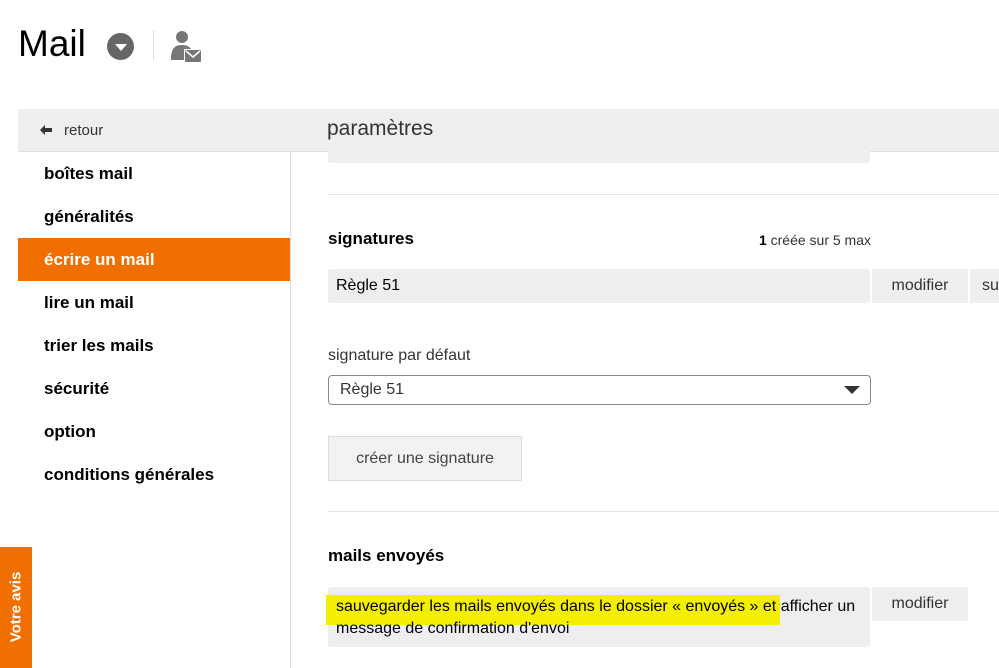 The image size is (999, 668). Describe the element at coordinates (186, 47) in the screenshot. I see `contact-mail-icon` at that location.